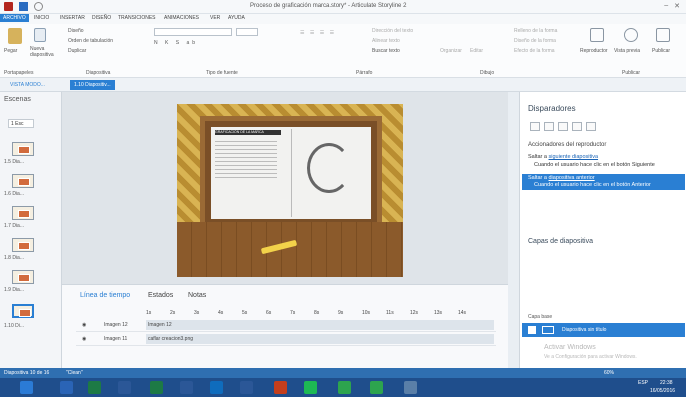 The height and width of the screenshot is (397, 686). Describe the element at coordinates (77, 51) in the screenshot. I see `duplicate-button: Duplicar` at that location.